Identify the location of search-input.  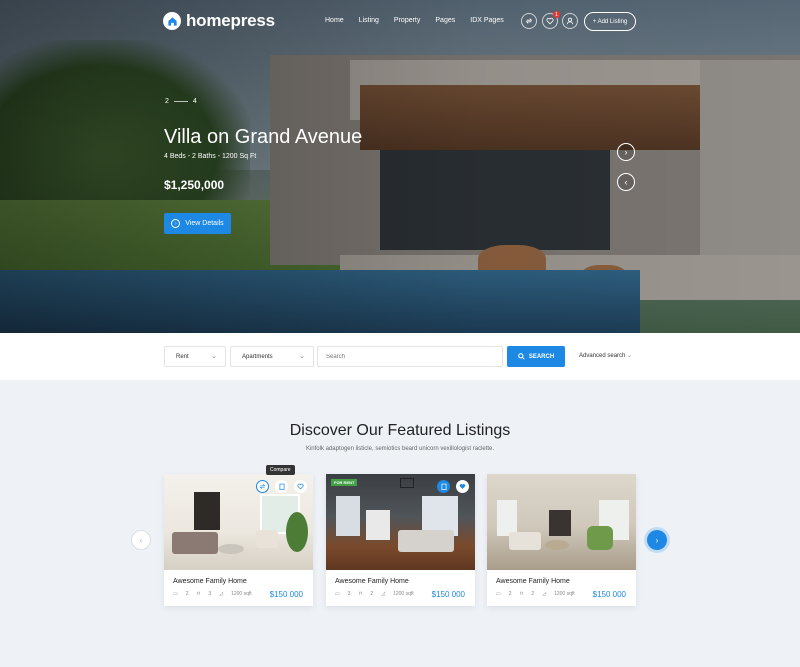
(410, 356).